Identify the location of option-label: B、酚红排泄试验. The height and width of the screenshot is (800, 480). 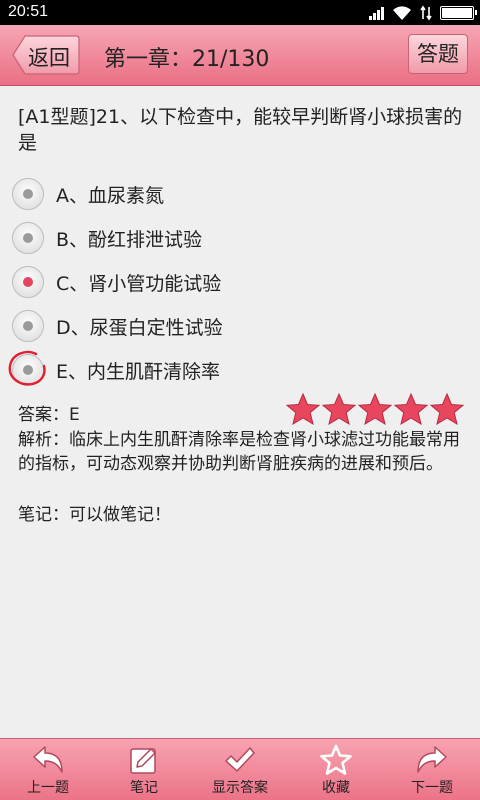
(129, 240).